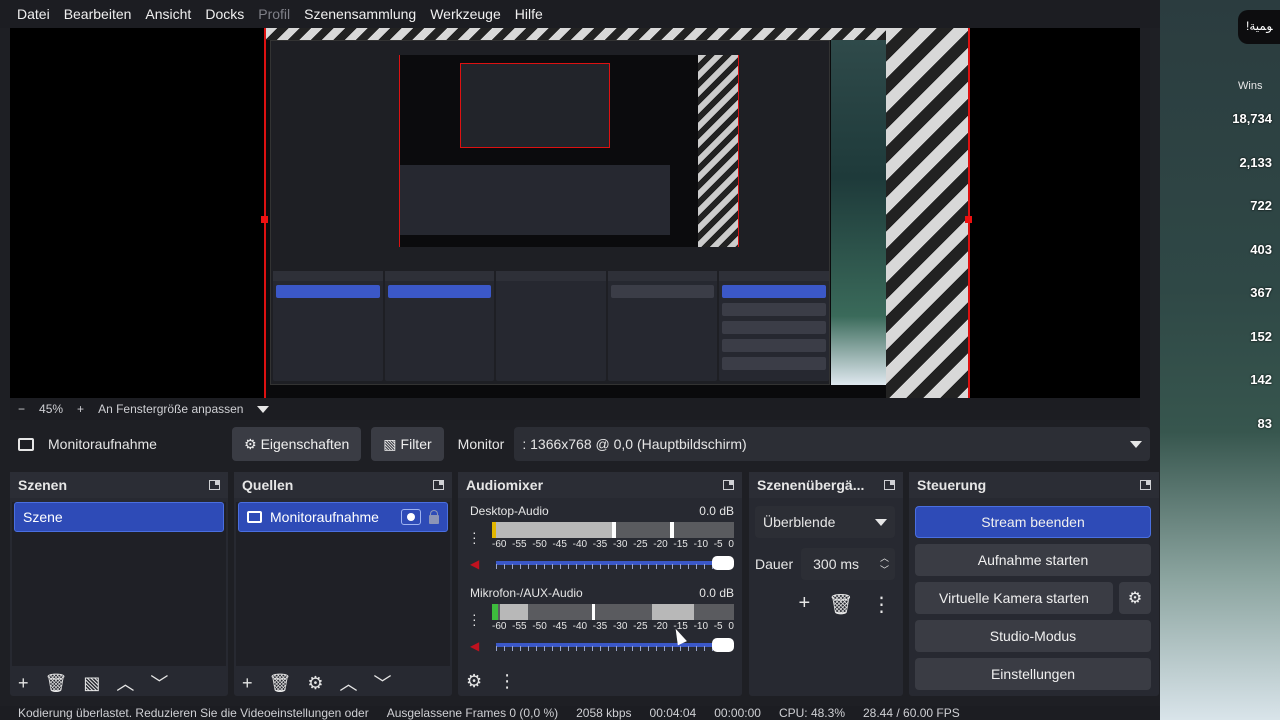 The image size is (1280, 720). What do you see at coordinates (23, 683) in the screenshot?
I see `add-scene-icon: +` at bounding box center [23, 683].